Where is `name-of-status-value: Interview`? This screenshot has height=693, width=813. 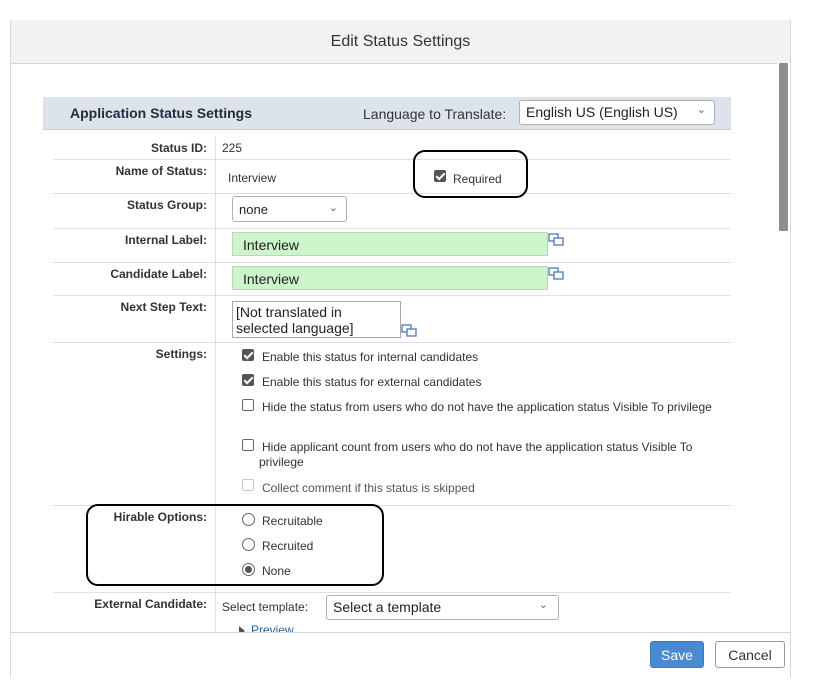 name-of-status-value: Interview is located at coordinates (252, 178).